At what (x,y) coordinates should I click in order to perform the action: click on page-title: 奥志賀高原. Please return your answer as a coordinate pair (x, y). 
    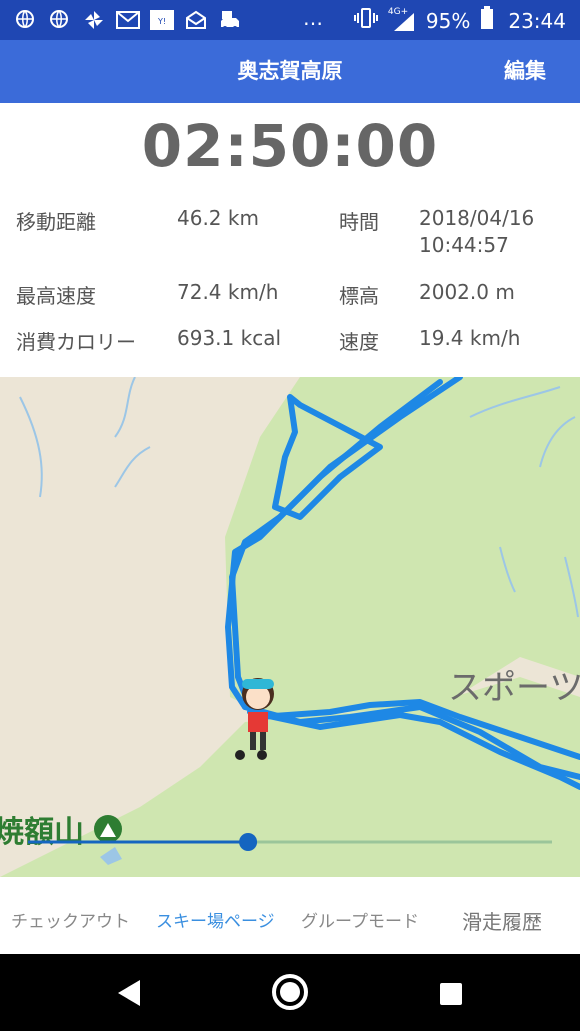
    Looking at the image, I should click on (290, 71).